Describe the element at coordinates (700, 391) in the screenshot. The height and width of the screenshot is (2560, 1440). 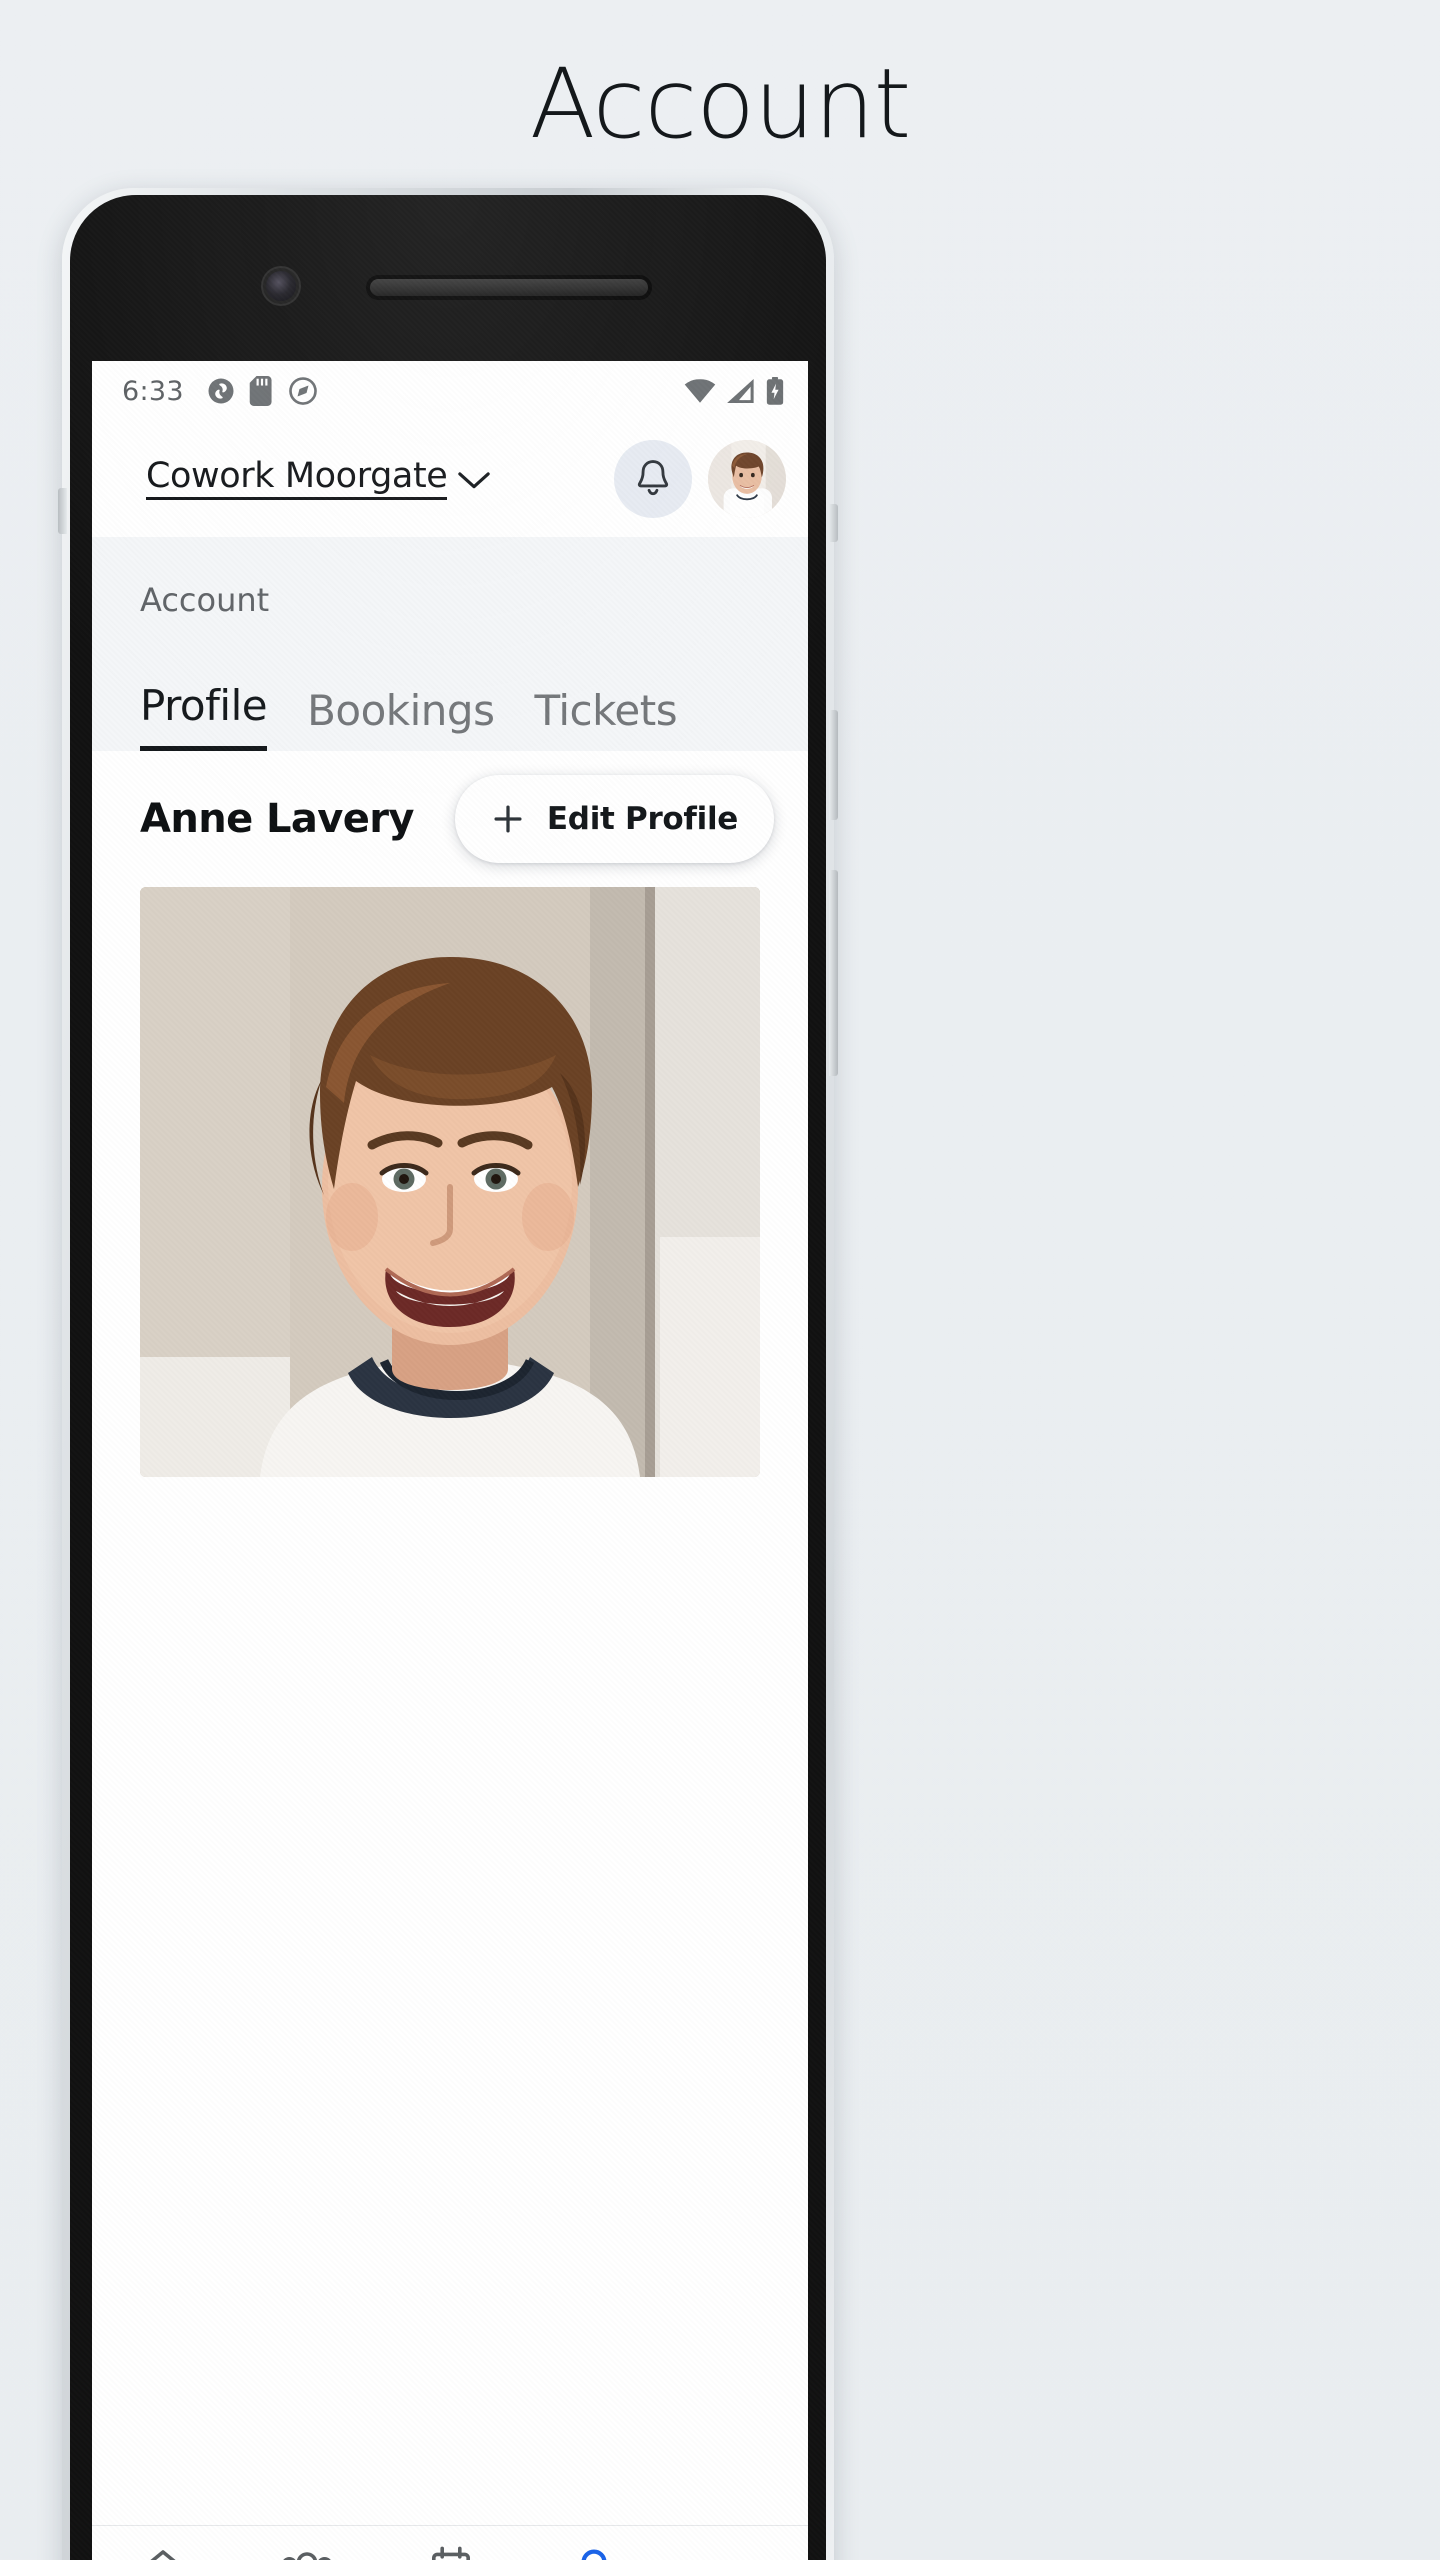
I see `wifi-icon` at that location.